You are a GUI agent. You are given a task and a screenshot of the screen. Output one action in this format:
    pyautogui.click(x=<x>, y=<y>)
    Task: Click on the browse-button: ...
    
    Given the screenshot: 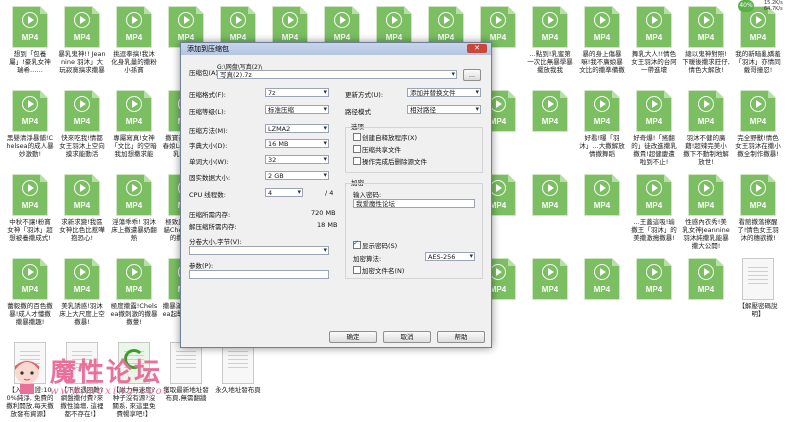 What is the action you would take?
    pyautogui.click(x=472, y=75)
    